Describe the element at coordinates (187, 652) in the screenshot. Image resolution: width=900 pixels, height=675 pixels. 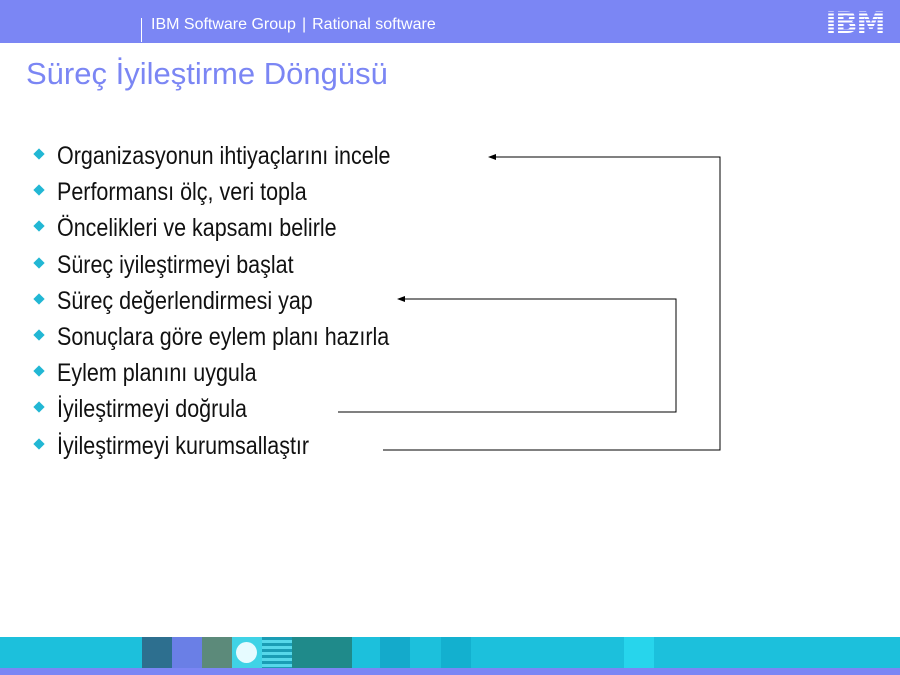
I see `footer-people-tile` at that location.